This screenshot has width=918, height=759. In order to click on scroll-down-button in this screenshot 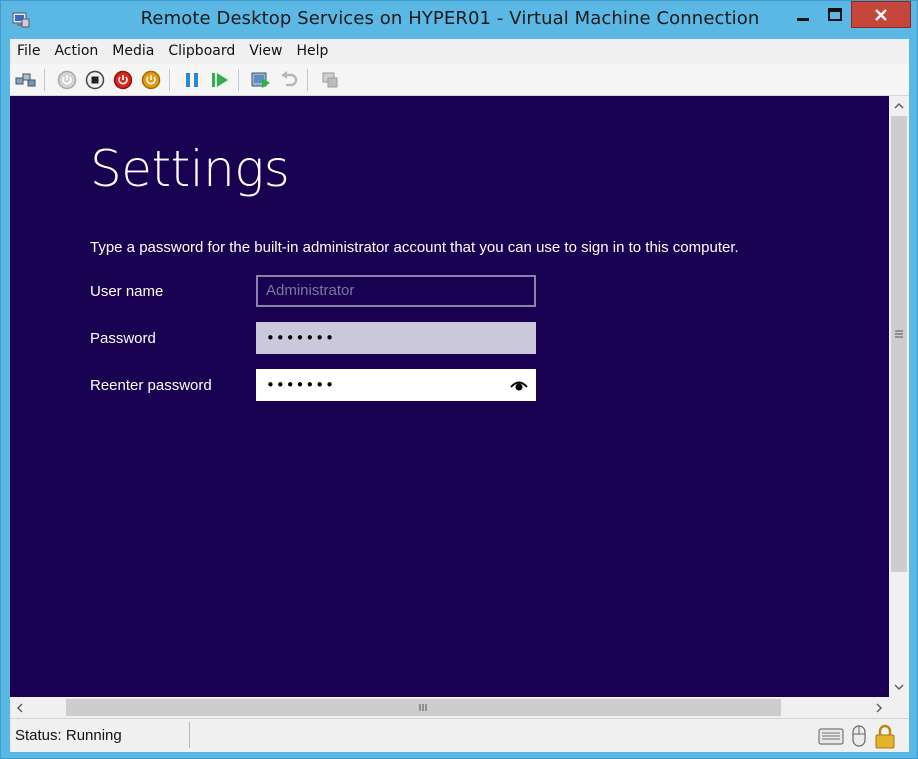, I will do `click(899, 687)`.